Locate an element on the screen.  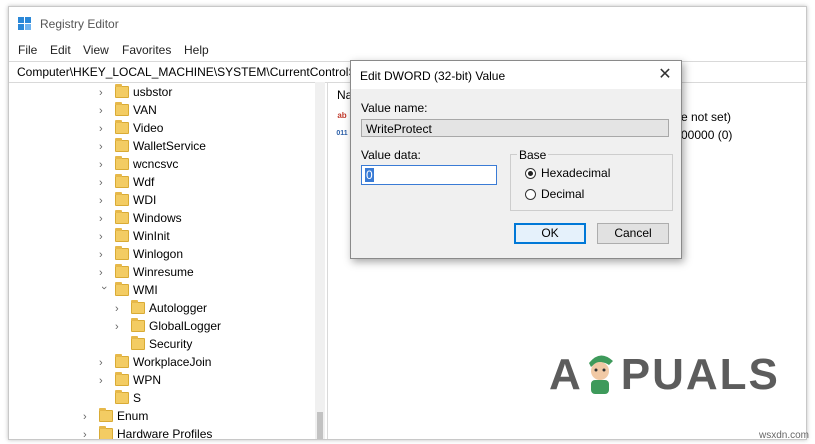
tree-item-globallogger: › GlobalLogger is located at coordinates (159, 327).